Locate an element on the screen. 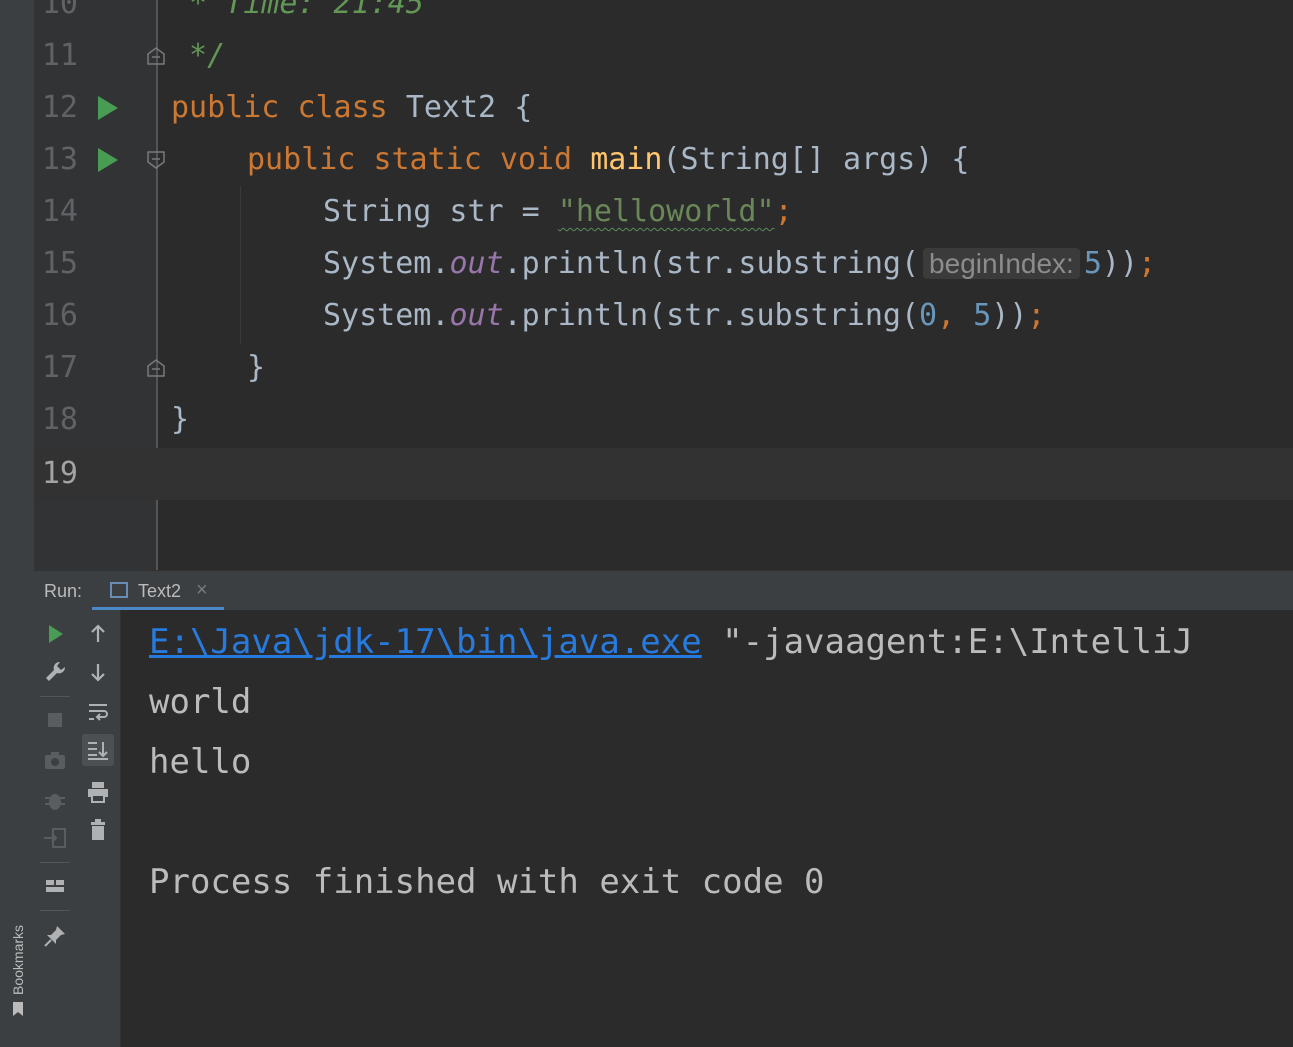 This screenshot has width=1293, height=1047. string-literal: "helloworld" is located at coordinates (666, 211).